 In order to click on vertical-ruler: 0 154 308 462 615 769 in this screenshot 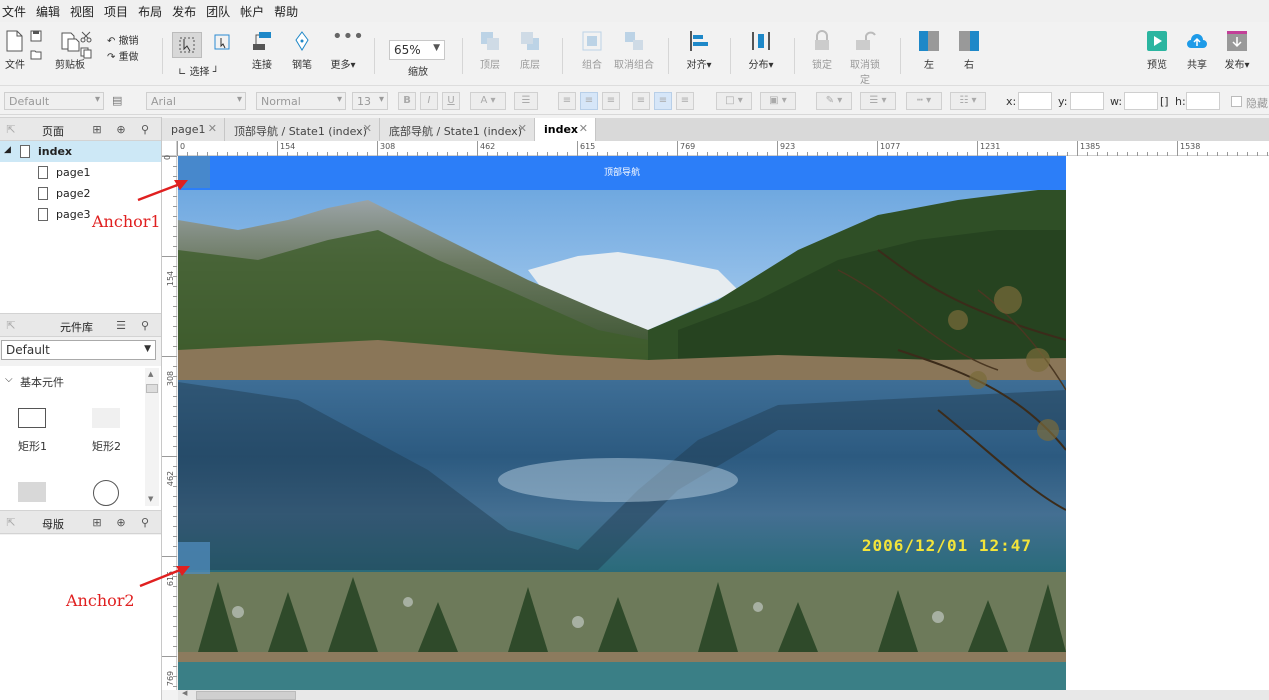, I will do `click(169, 422)`.